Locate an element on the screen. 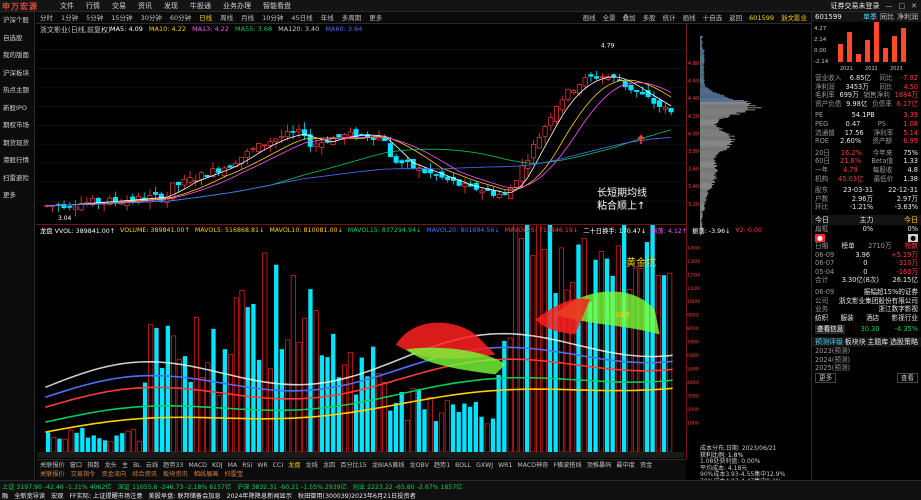 The image size is (921, 500). concept-tag: 酒店 is located at coordinates (872, 318).